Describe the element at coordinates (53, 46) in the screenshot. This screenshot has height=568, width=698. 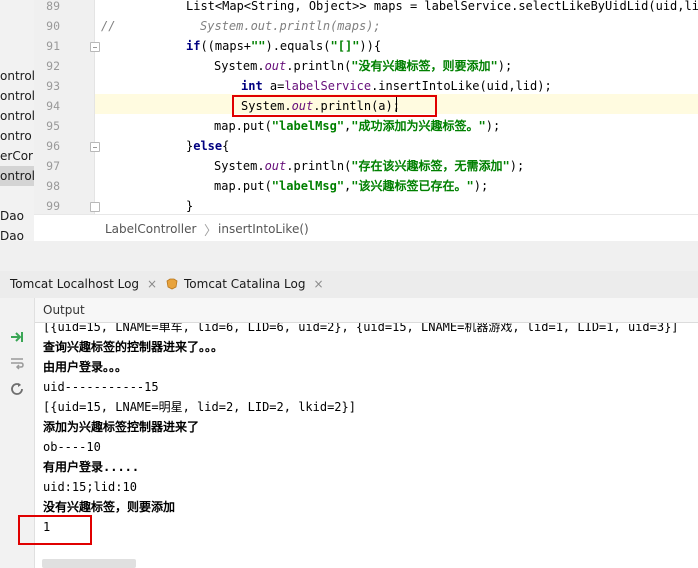
I see `line-number: 91` at that location.